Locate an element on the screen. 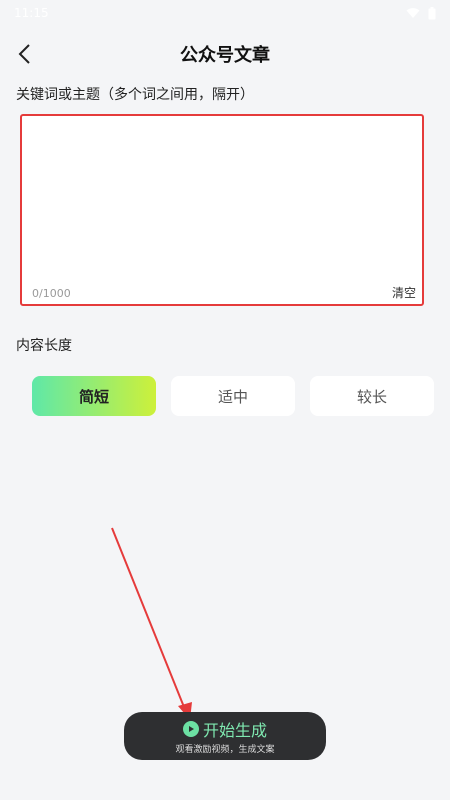 The height and width of the screenshot is (800, 450). page-title: 公众号文章 is located at coordinates (225, 55).